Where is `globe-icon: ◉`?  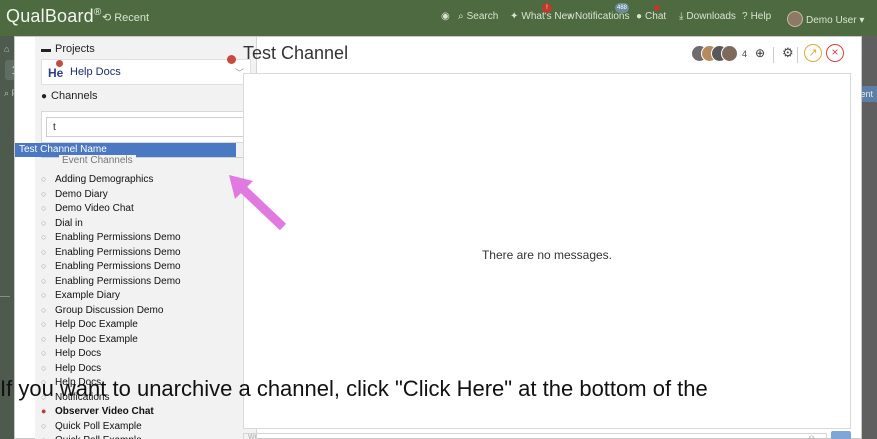 globe-icon: ◉ is located at coordinates (445, 16).